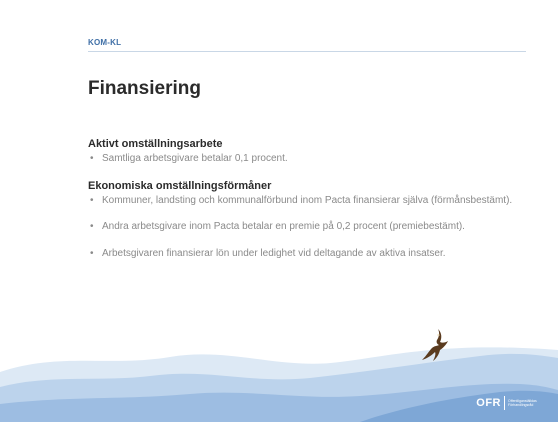 The image size is (558, 422). What do you see at coordinates (488, 403) in the screenshot?
I see `logo-mark: OFR` at bounding box center [488, 403].